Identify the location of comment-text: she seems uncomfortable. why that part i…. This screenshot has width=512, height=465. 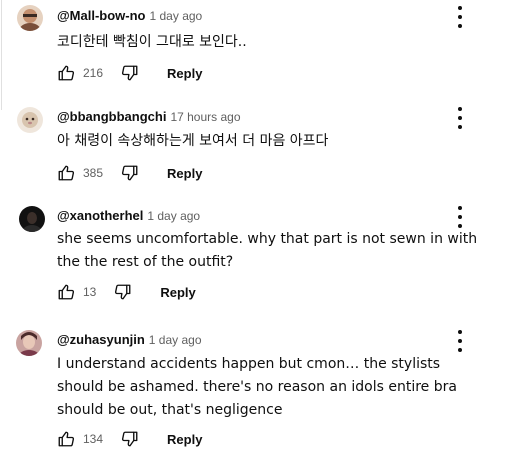
(267, 250).